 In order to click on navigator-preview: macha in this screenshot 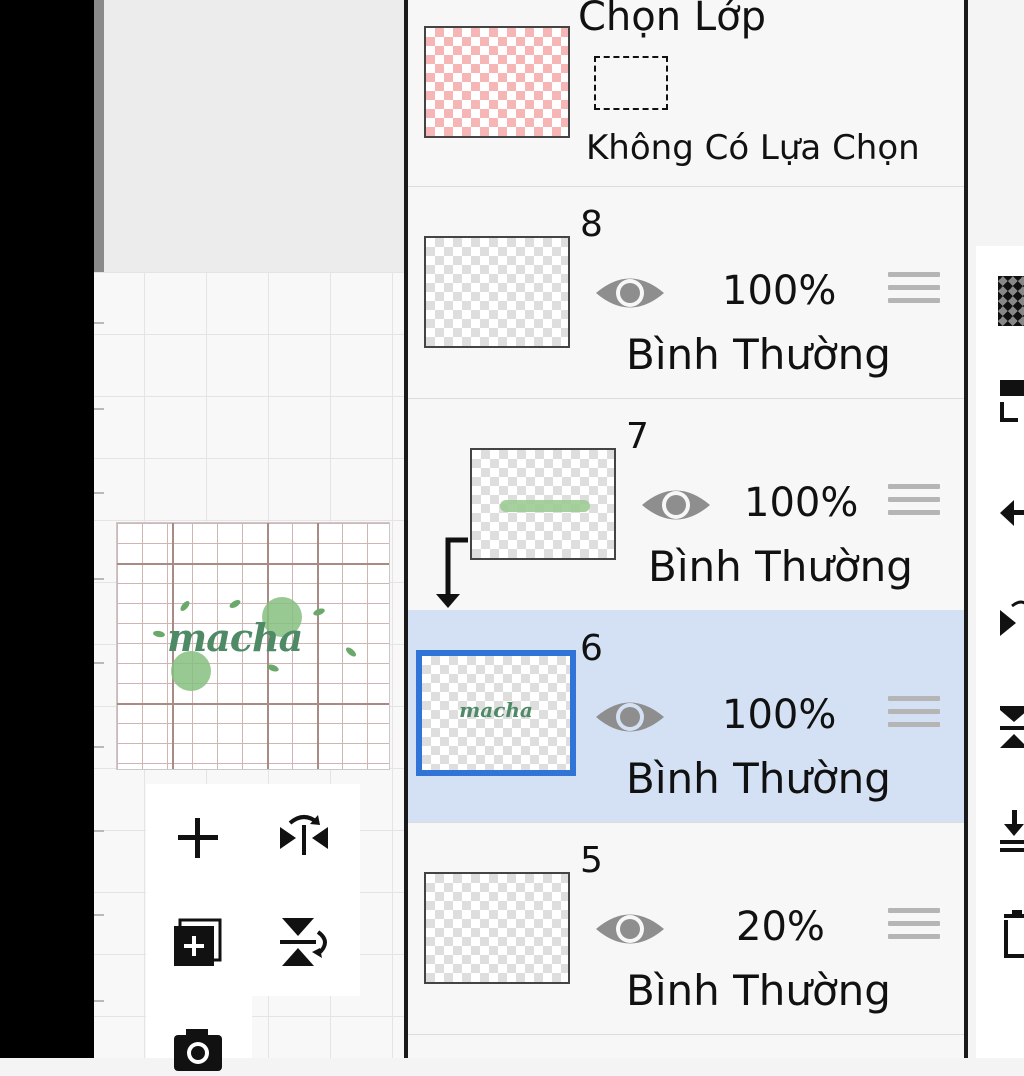, I will do `click(253, 646)`.